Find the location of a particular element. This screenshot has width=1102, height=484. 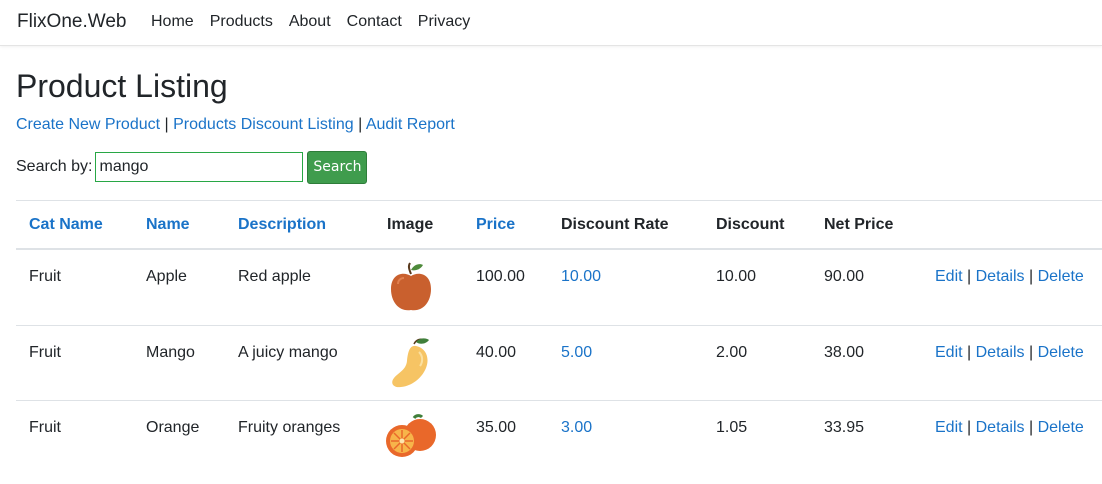

nav-home: Home is located at coordinates (172, 22).